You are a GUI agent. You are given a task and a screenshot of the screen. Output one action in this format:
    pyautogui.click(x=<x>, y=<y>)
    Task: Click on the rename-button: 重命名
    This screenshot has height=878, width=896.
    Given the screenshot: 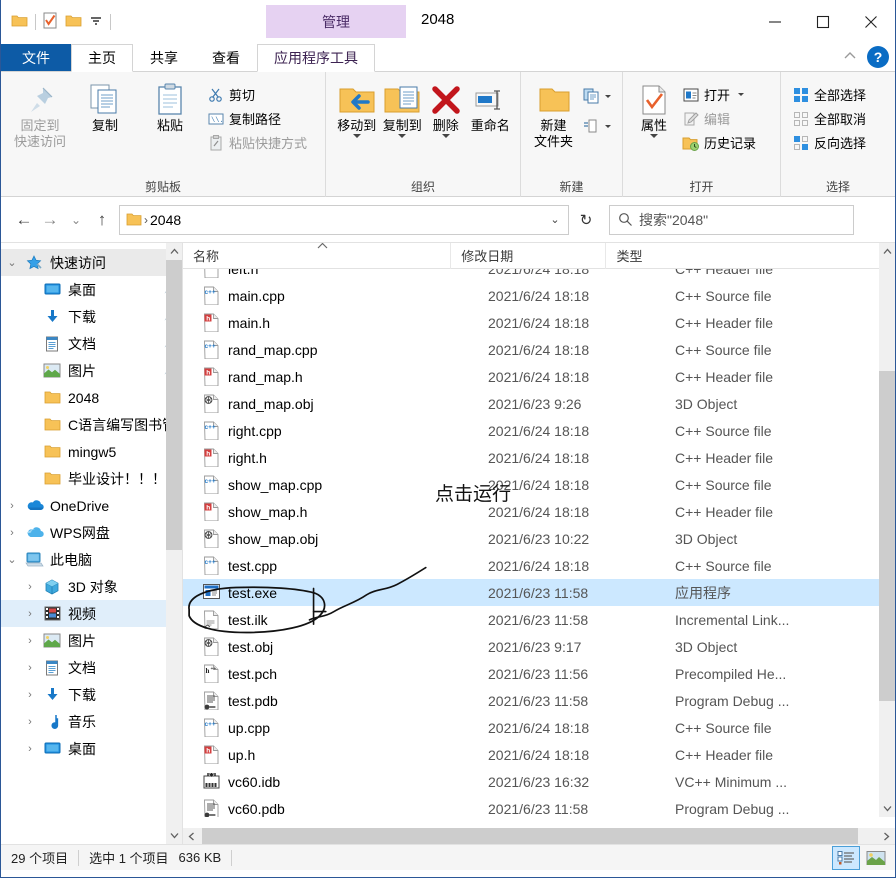 What is the action you would take?
    pyautogui.click(x=490, y=106)
    